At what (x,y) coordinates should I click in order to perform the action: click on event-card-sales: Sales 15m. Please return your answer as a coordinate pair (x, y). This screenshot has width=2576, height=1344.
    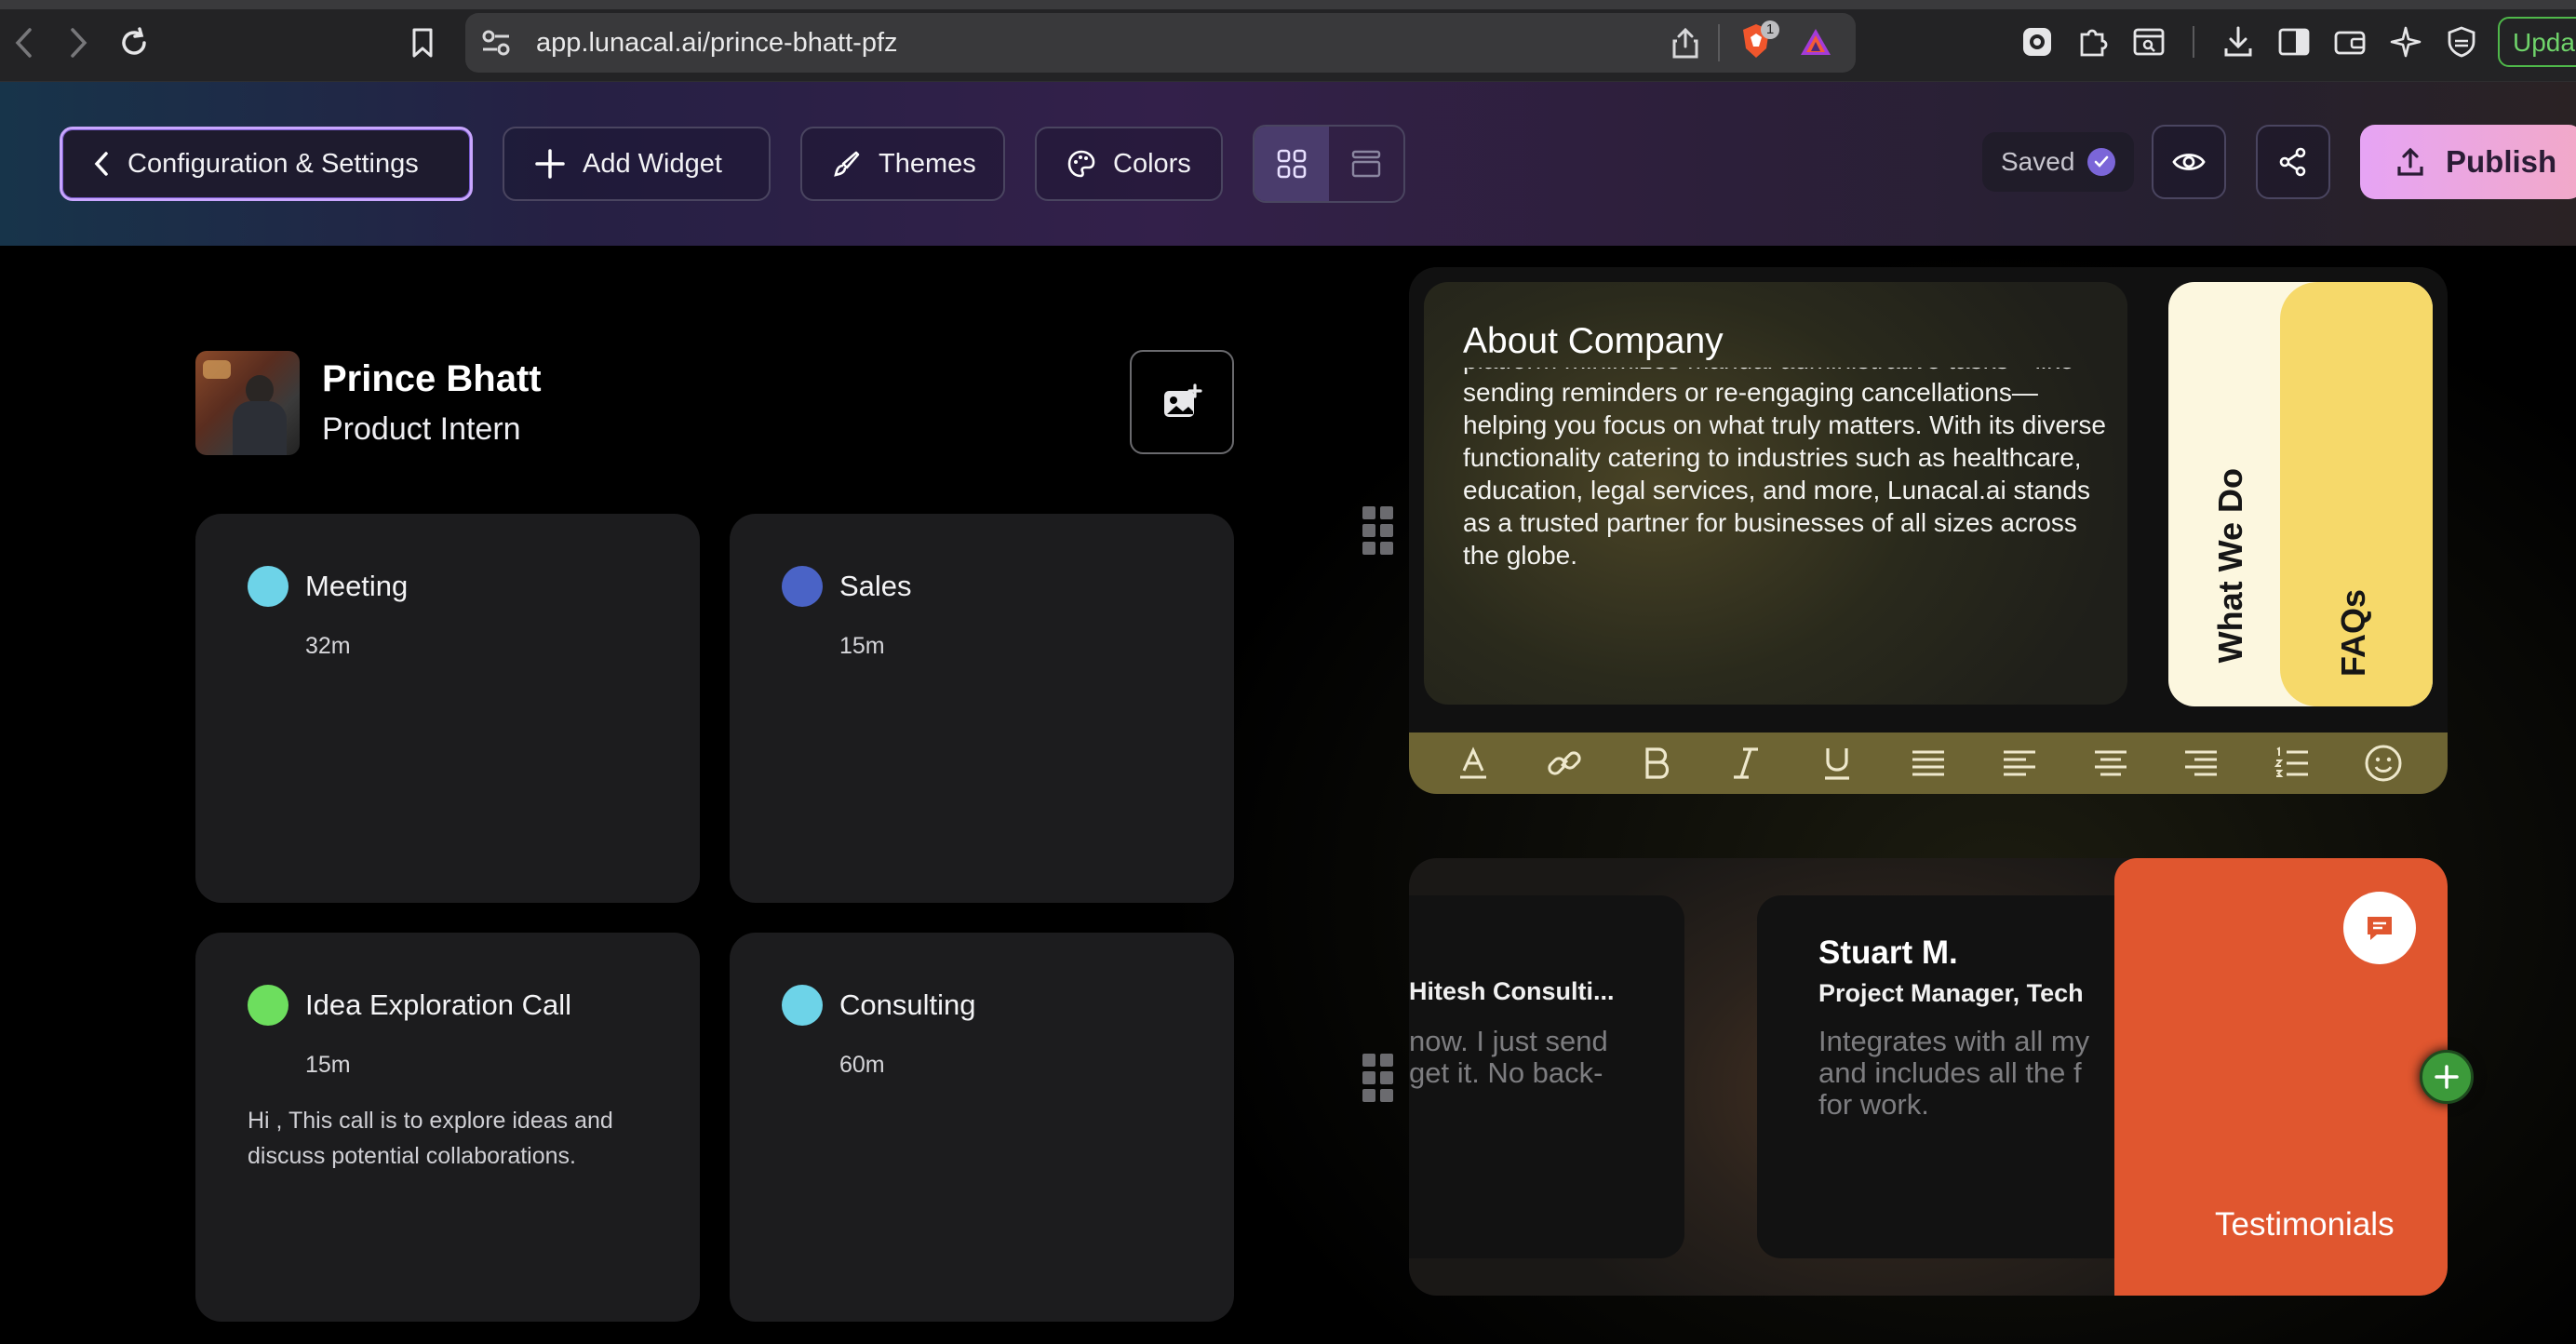
    Looking at the image, I should click on (982, 708).